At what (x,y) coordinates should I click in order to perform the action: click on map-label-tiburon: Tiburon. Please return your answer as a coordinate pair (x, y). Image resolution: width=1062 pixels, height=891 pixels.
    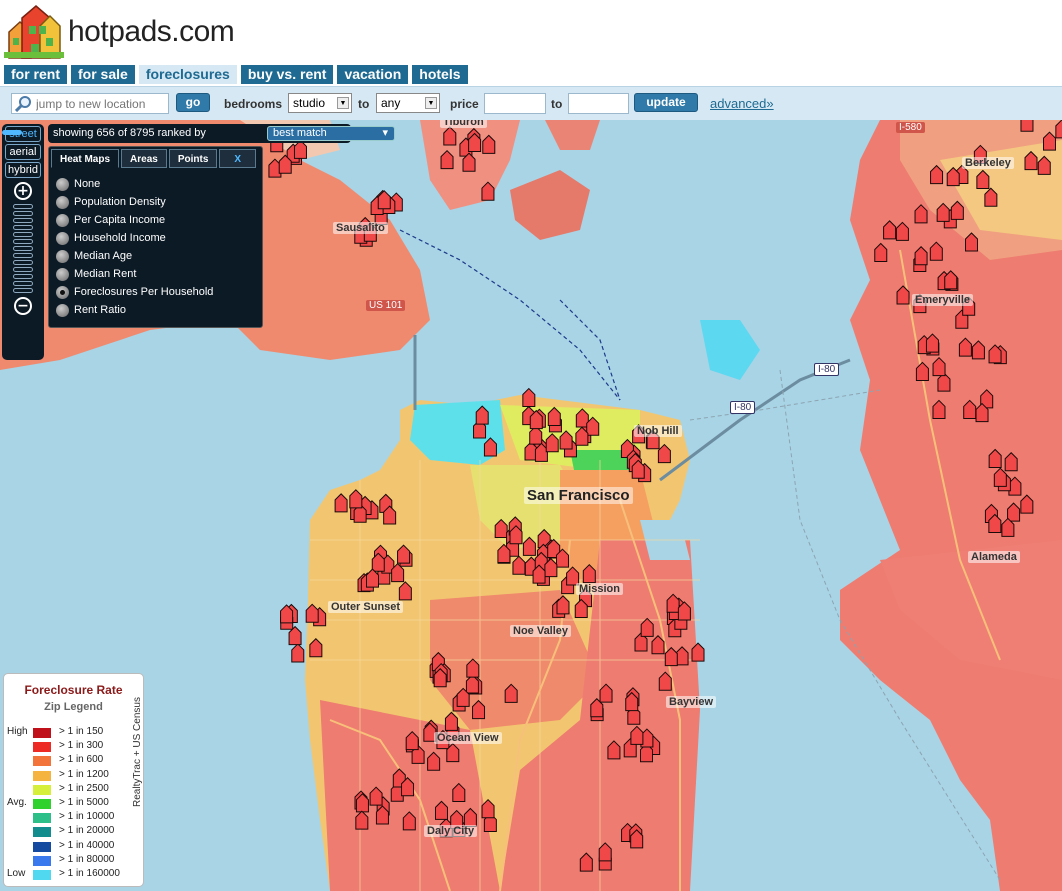
    Looking at the image, I should click on (463, 124).